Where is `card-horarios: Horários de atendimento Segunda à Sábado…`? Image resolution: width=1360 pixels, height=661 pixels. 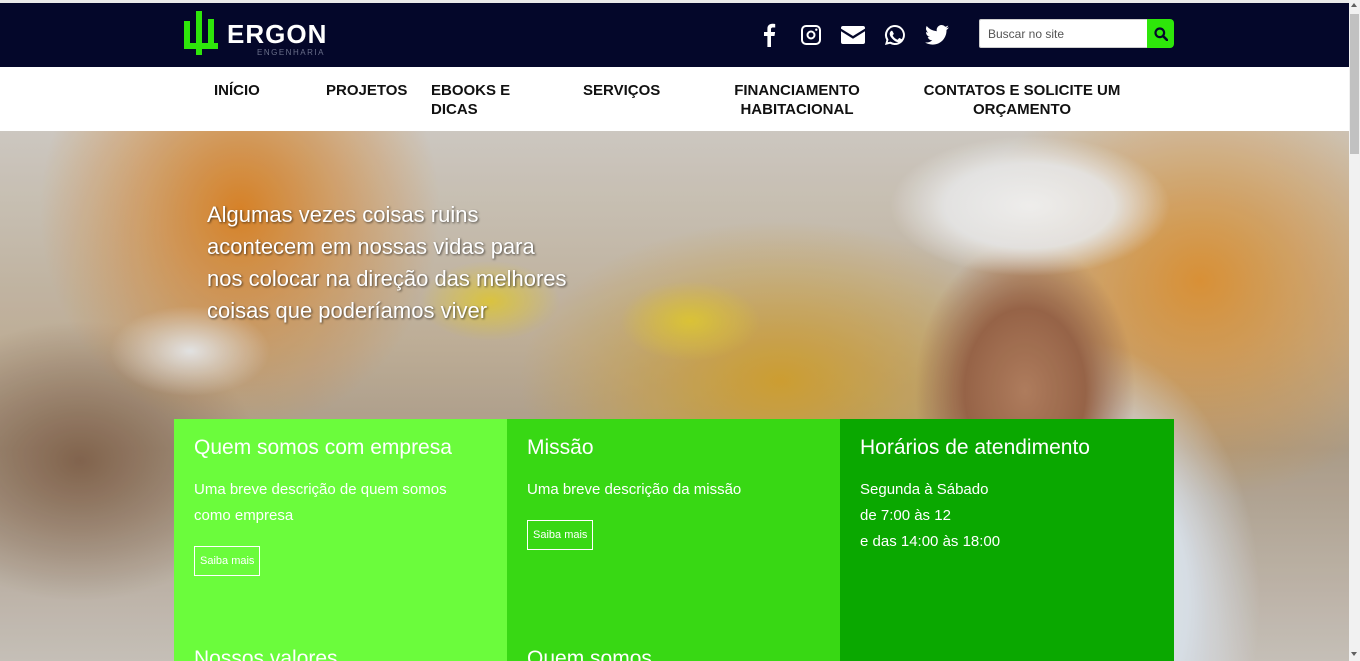
card-horarios: Horários de atendimento Segunda à Sábado… is located at coordinates (1007, 540).